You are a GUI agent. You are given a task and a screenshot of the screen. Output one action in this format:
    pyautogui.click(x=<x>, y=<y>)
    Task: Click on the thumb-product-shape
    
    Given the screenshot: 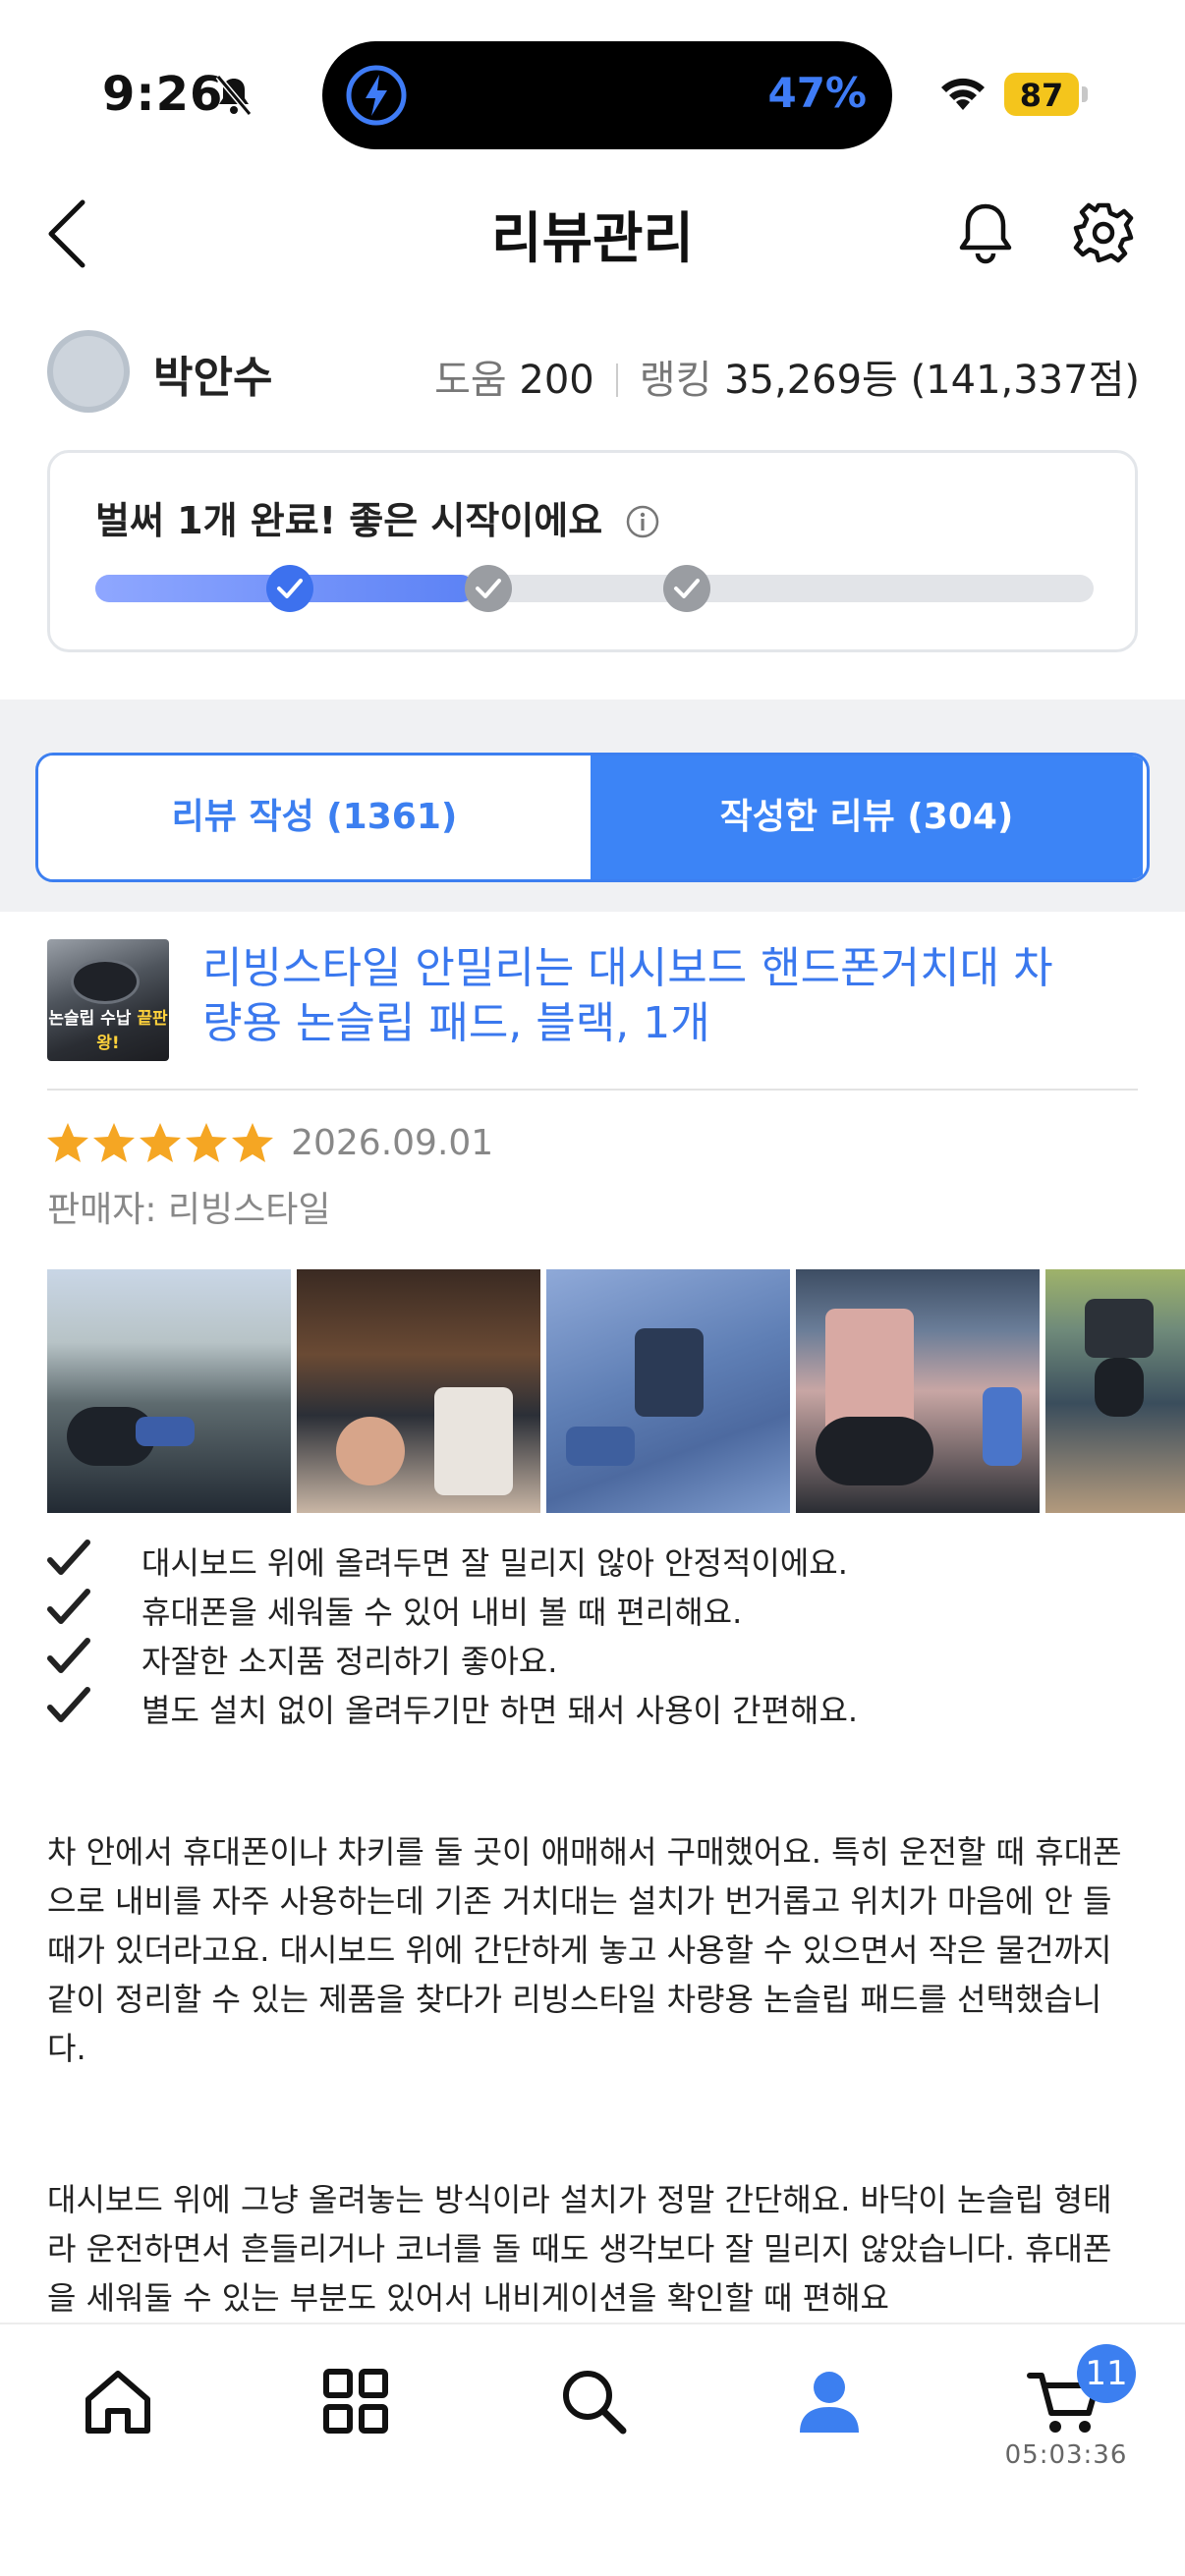 What is the action you would take?
    pyautogui.click(x=106, y=981)
    